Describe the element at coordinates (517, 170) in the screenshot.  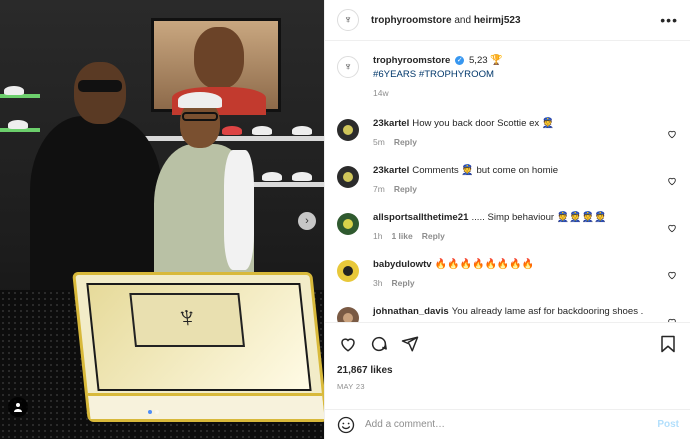
I see `comment-text-after: but come on homie` at that location.